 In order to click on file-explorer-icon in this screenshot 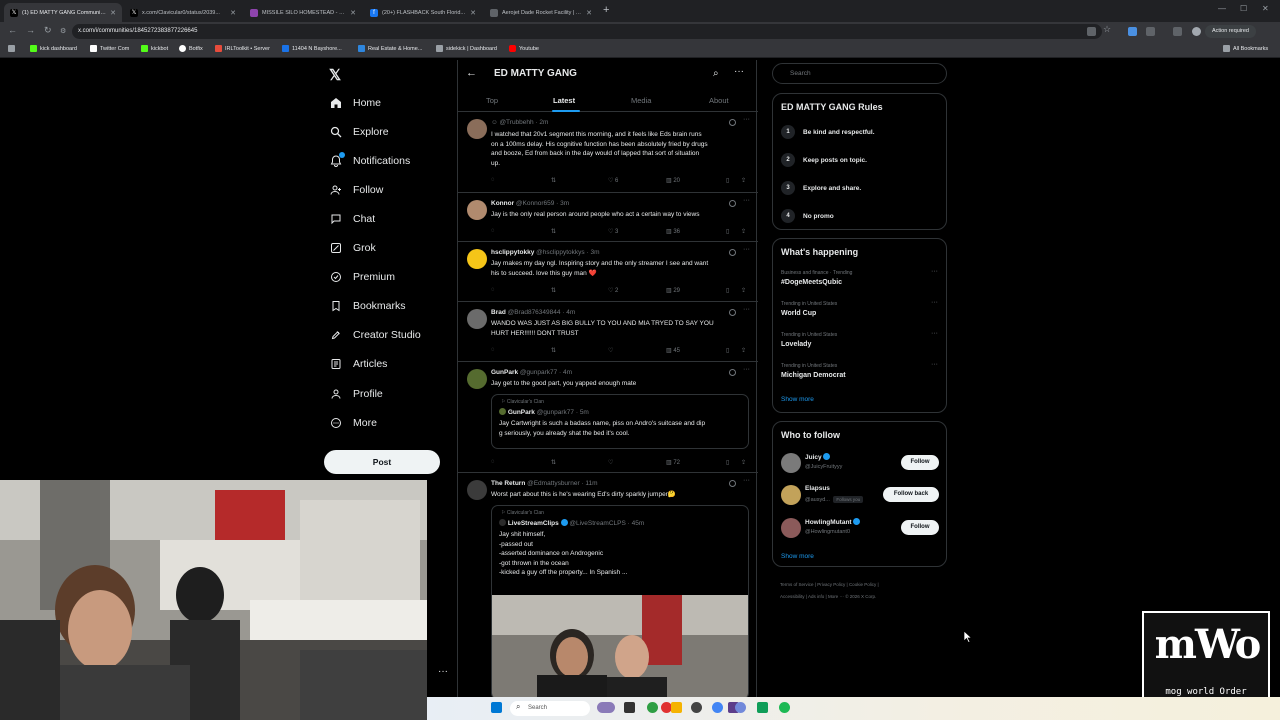, I will do `click(676, 707)`.